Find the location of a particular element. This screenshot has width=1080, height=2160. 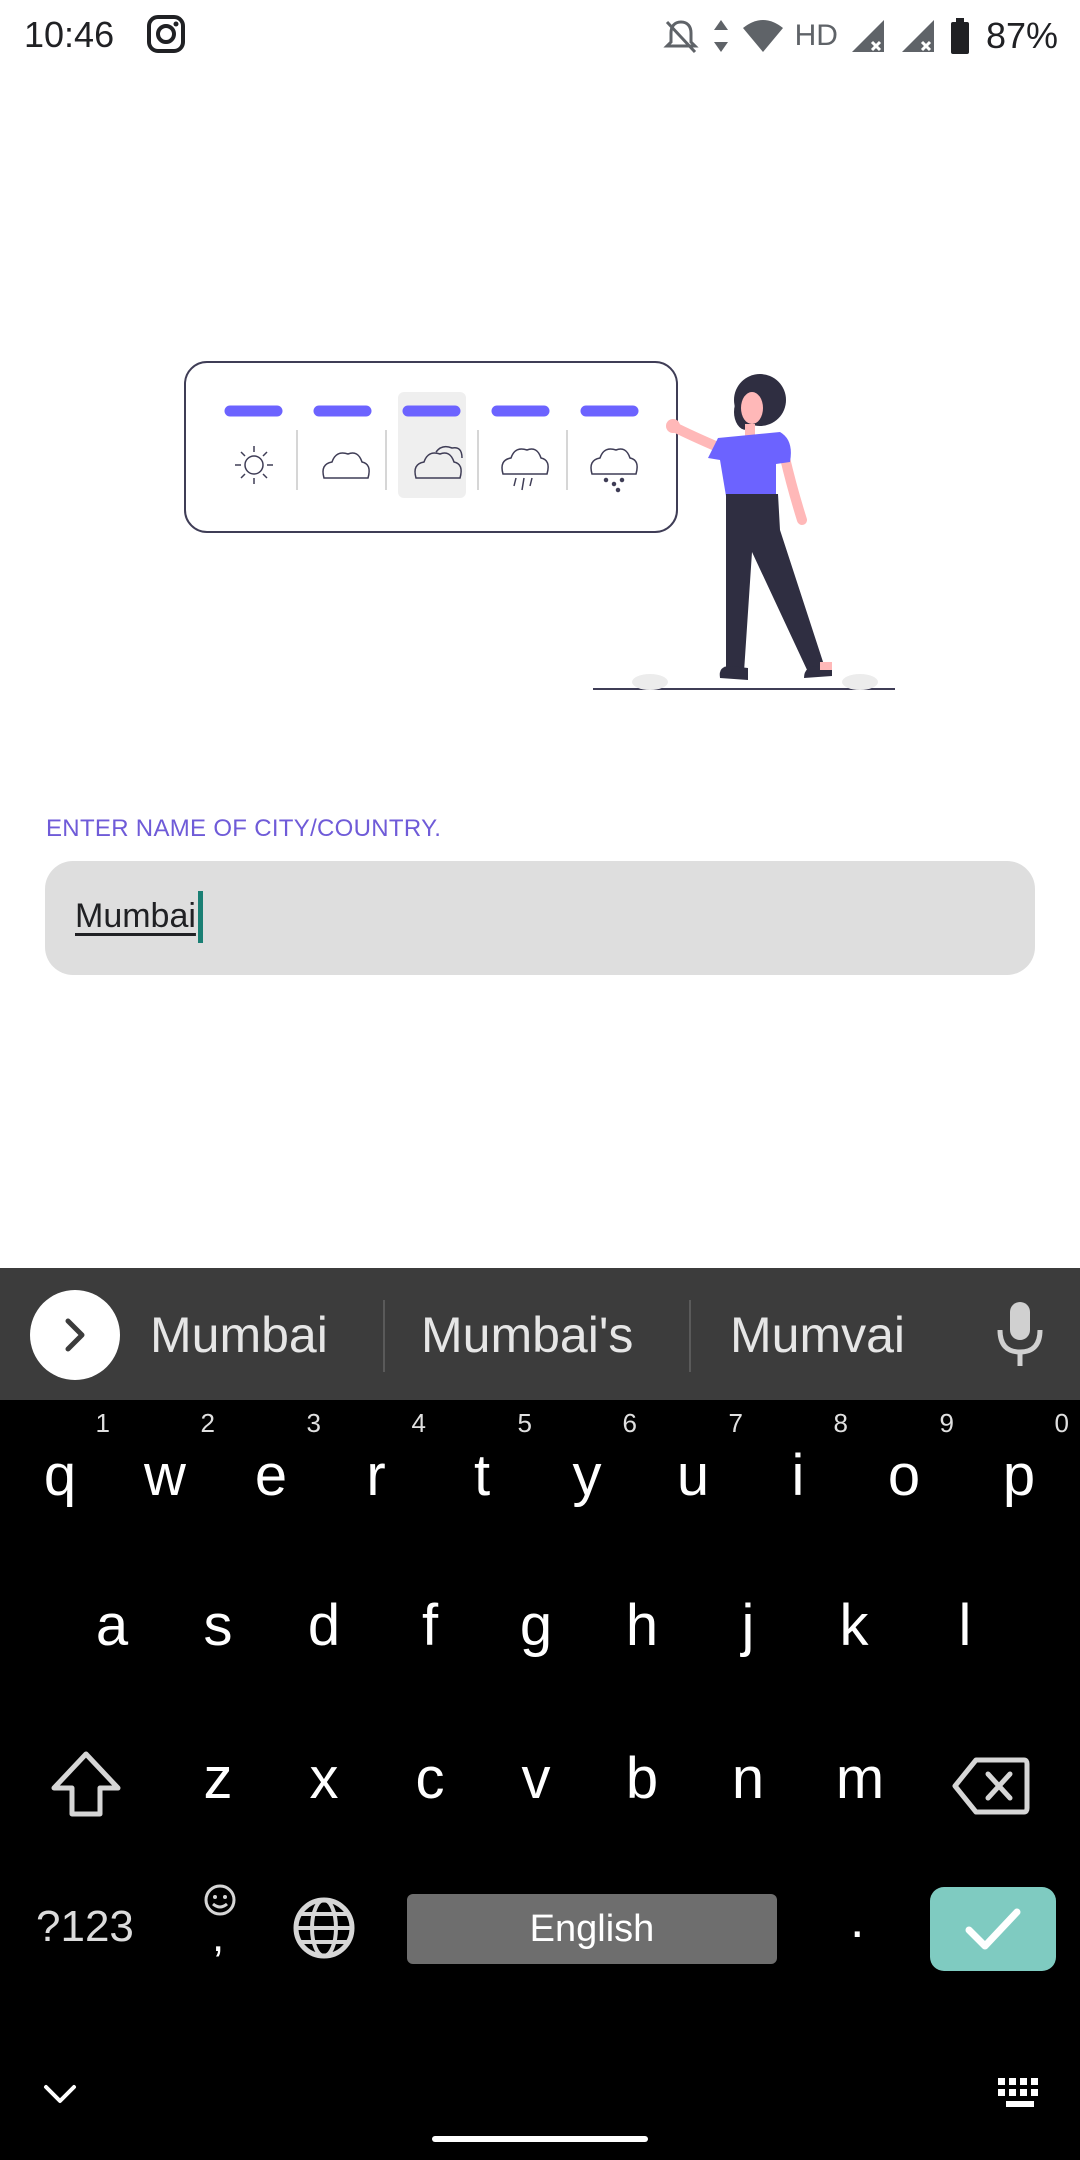

key-x: x is located at coordinates (324, 1778).